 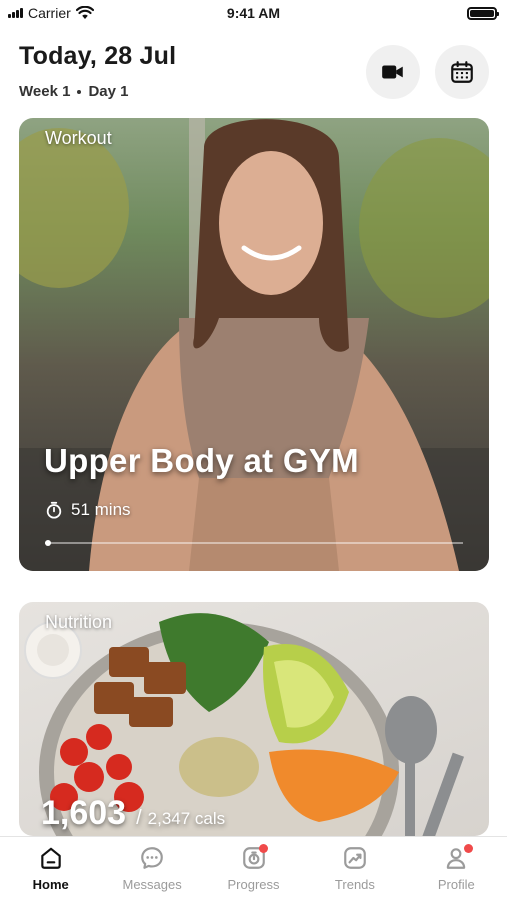 What do you see at coordinates (456, 868) in the screenshot?
I see `tab-profile: Profile` at bounding box center [456, 868].